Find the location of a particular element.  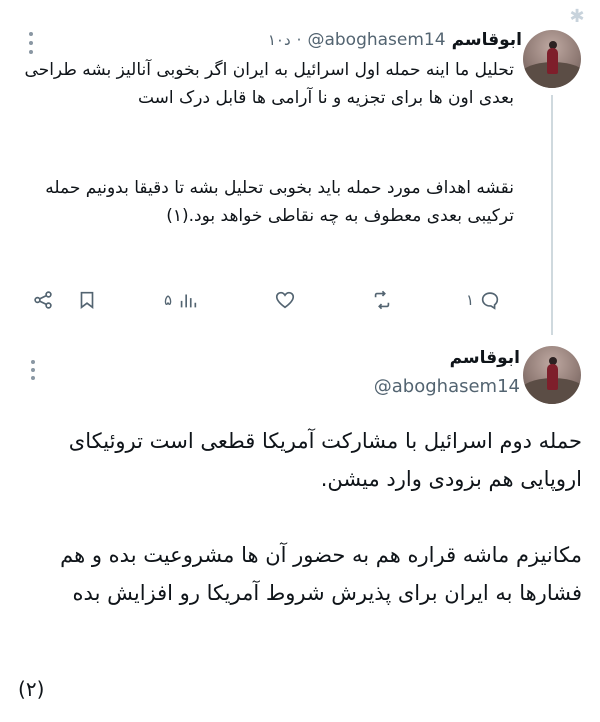

like-button is located at coordinates (285, 300).